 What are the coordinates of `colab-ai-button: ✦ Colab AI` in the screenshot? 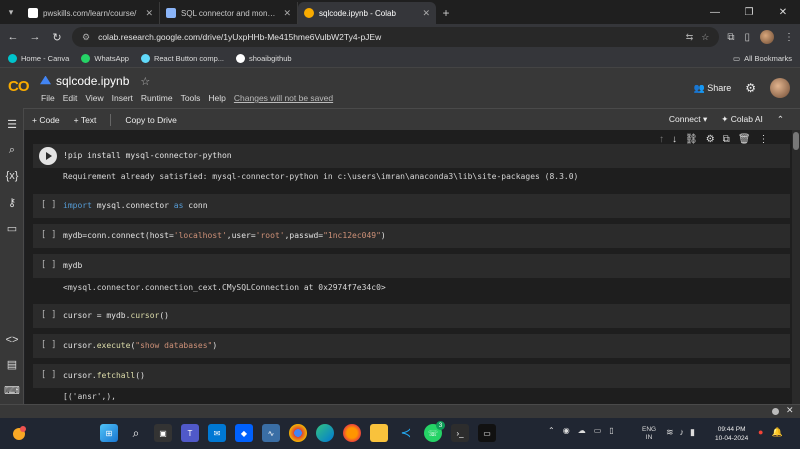 It's located at (742, 119).